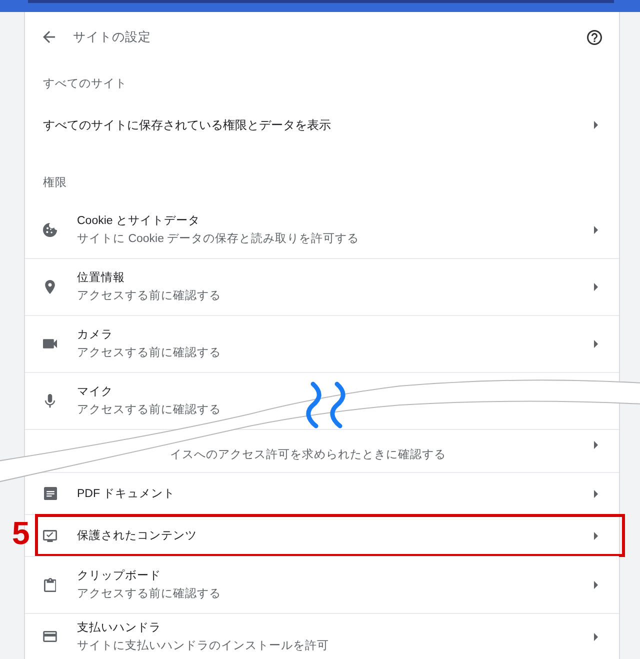  I want to click on setting-title: 位置情報, so click(101, 278).